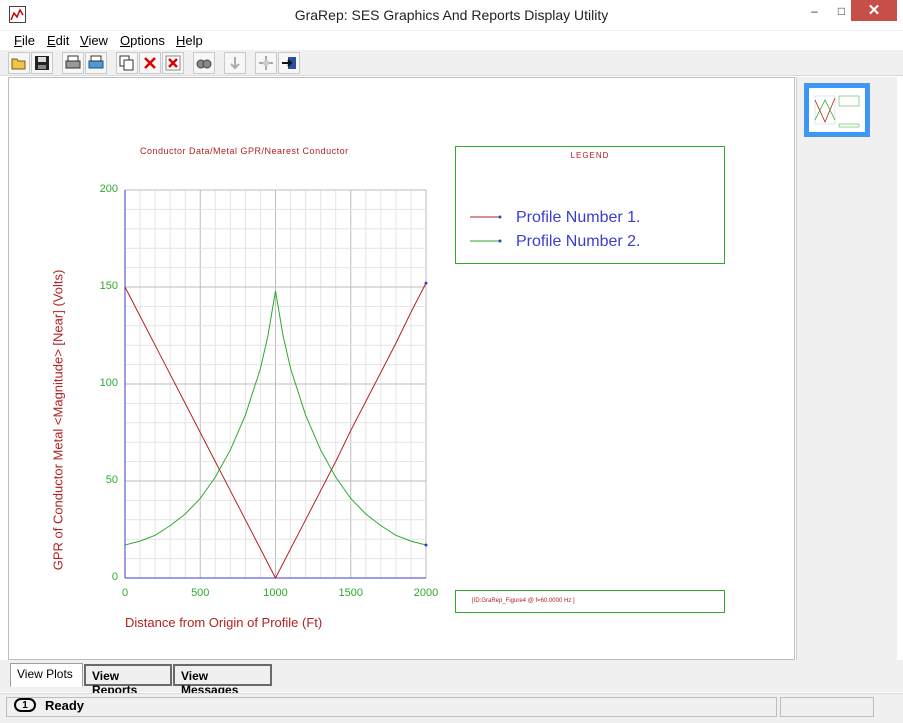  Describe the element at coordinates (109, 383) in the screenshot. I see `y-tick-label: 100` at that location.